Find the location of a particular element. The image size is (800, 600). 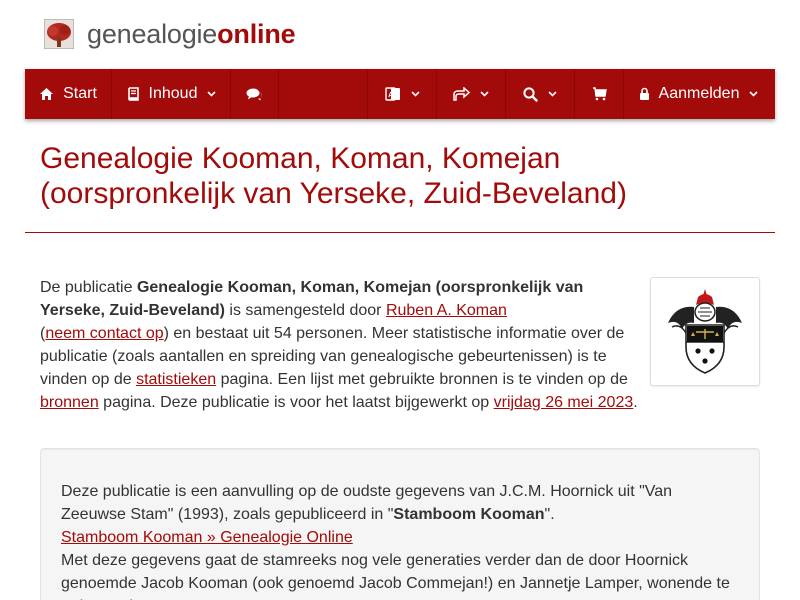

comments-icon is located at coordinates (254, 94).